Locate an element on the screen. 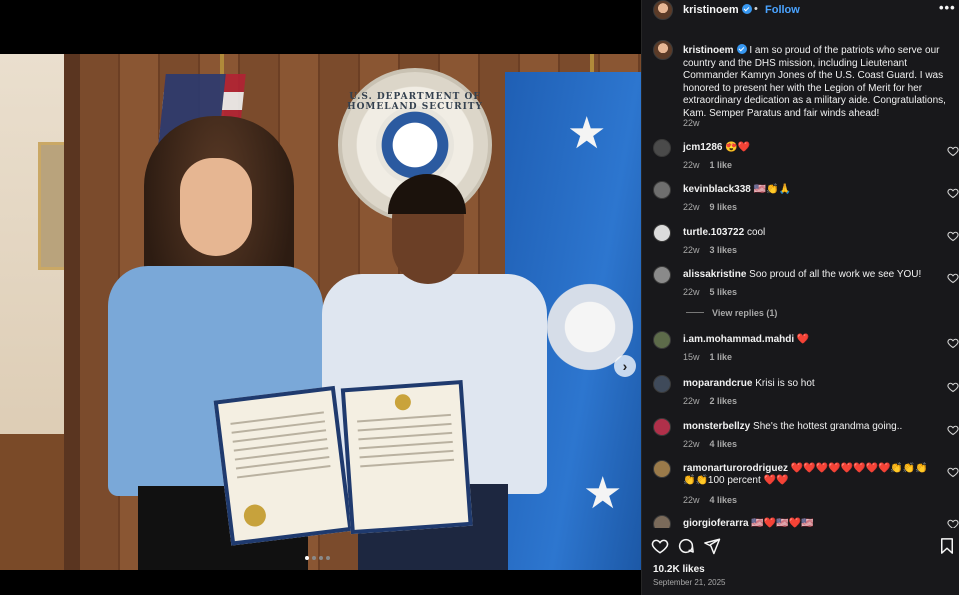 Image resolution: width=959 pixels, height=595 pixels. comment-username: kevinblack338 is located at coordinates (717, 189).